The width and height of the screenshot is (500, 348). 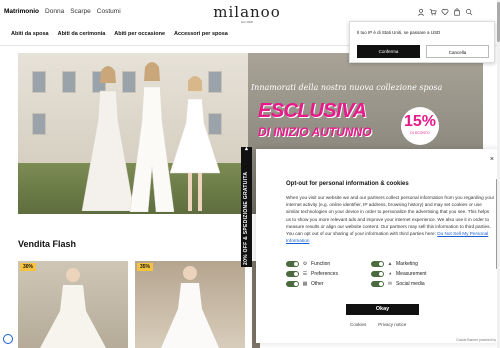 What do you see at coordinates (247, 148) in the screenshot?
I see `chevron-right-icon: ▸` at bounding box center [247, 148].